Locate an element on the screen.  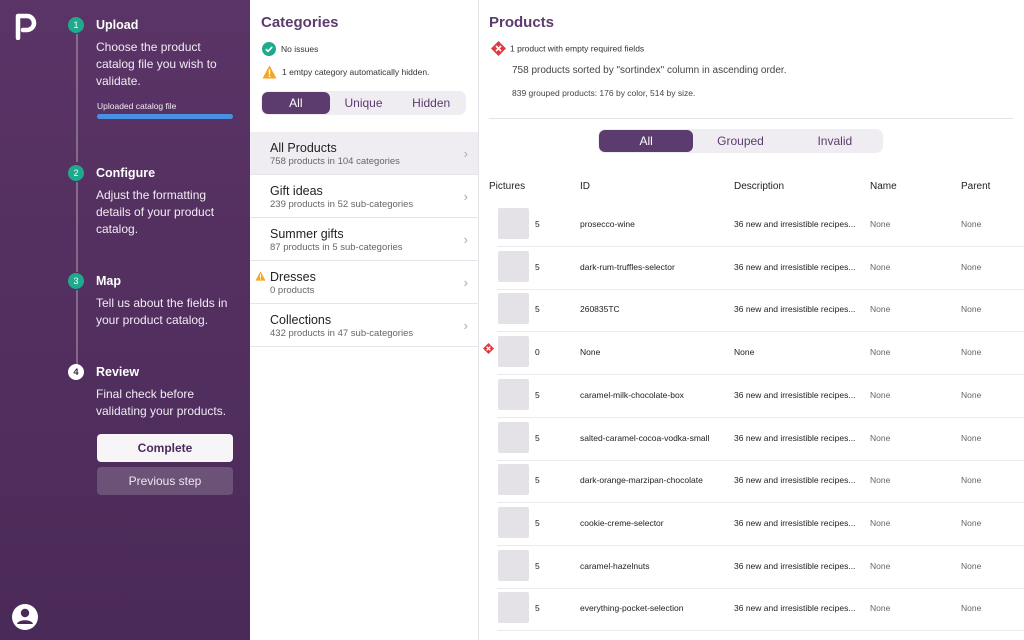
error-diamond-icon is located at coordinates (488, 349).